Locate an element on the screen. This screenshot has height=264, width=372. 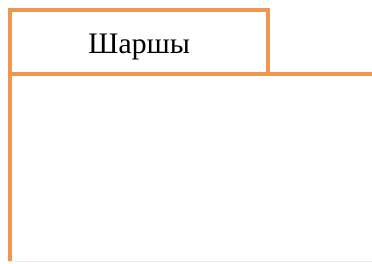
panel-bottom-divider is located at coordinates (190, 261).